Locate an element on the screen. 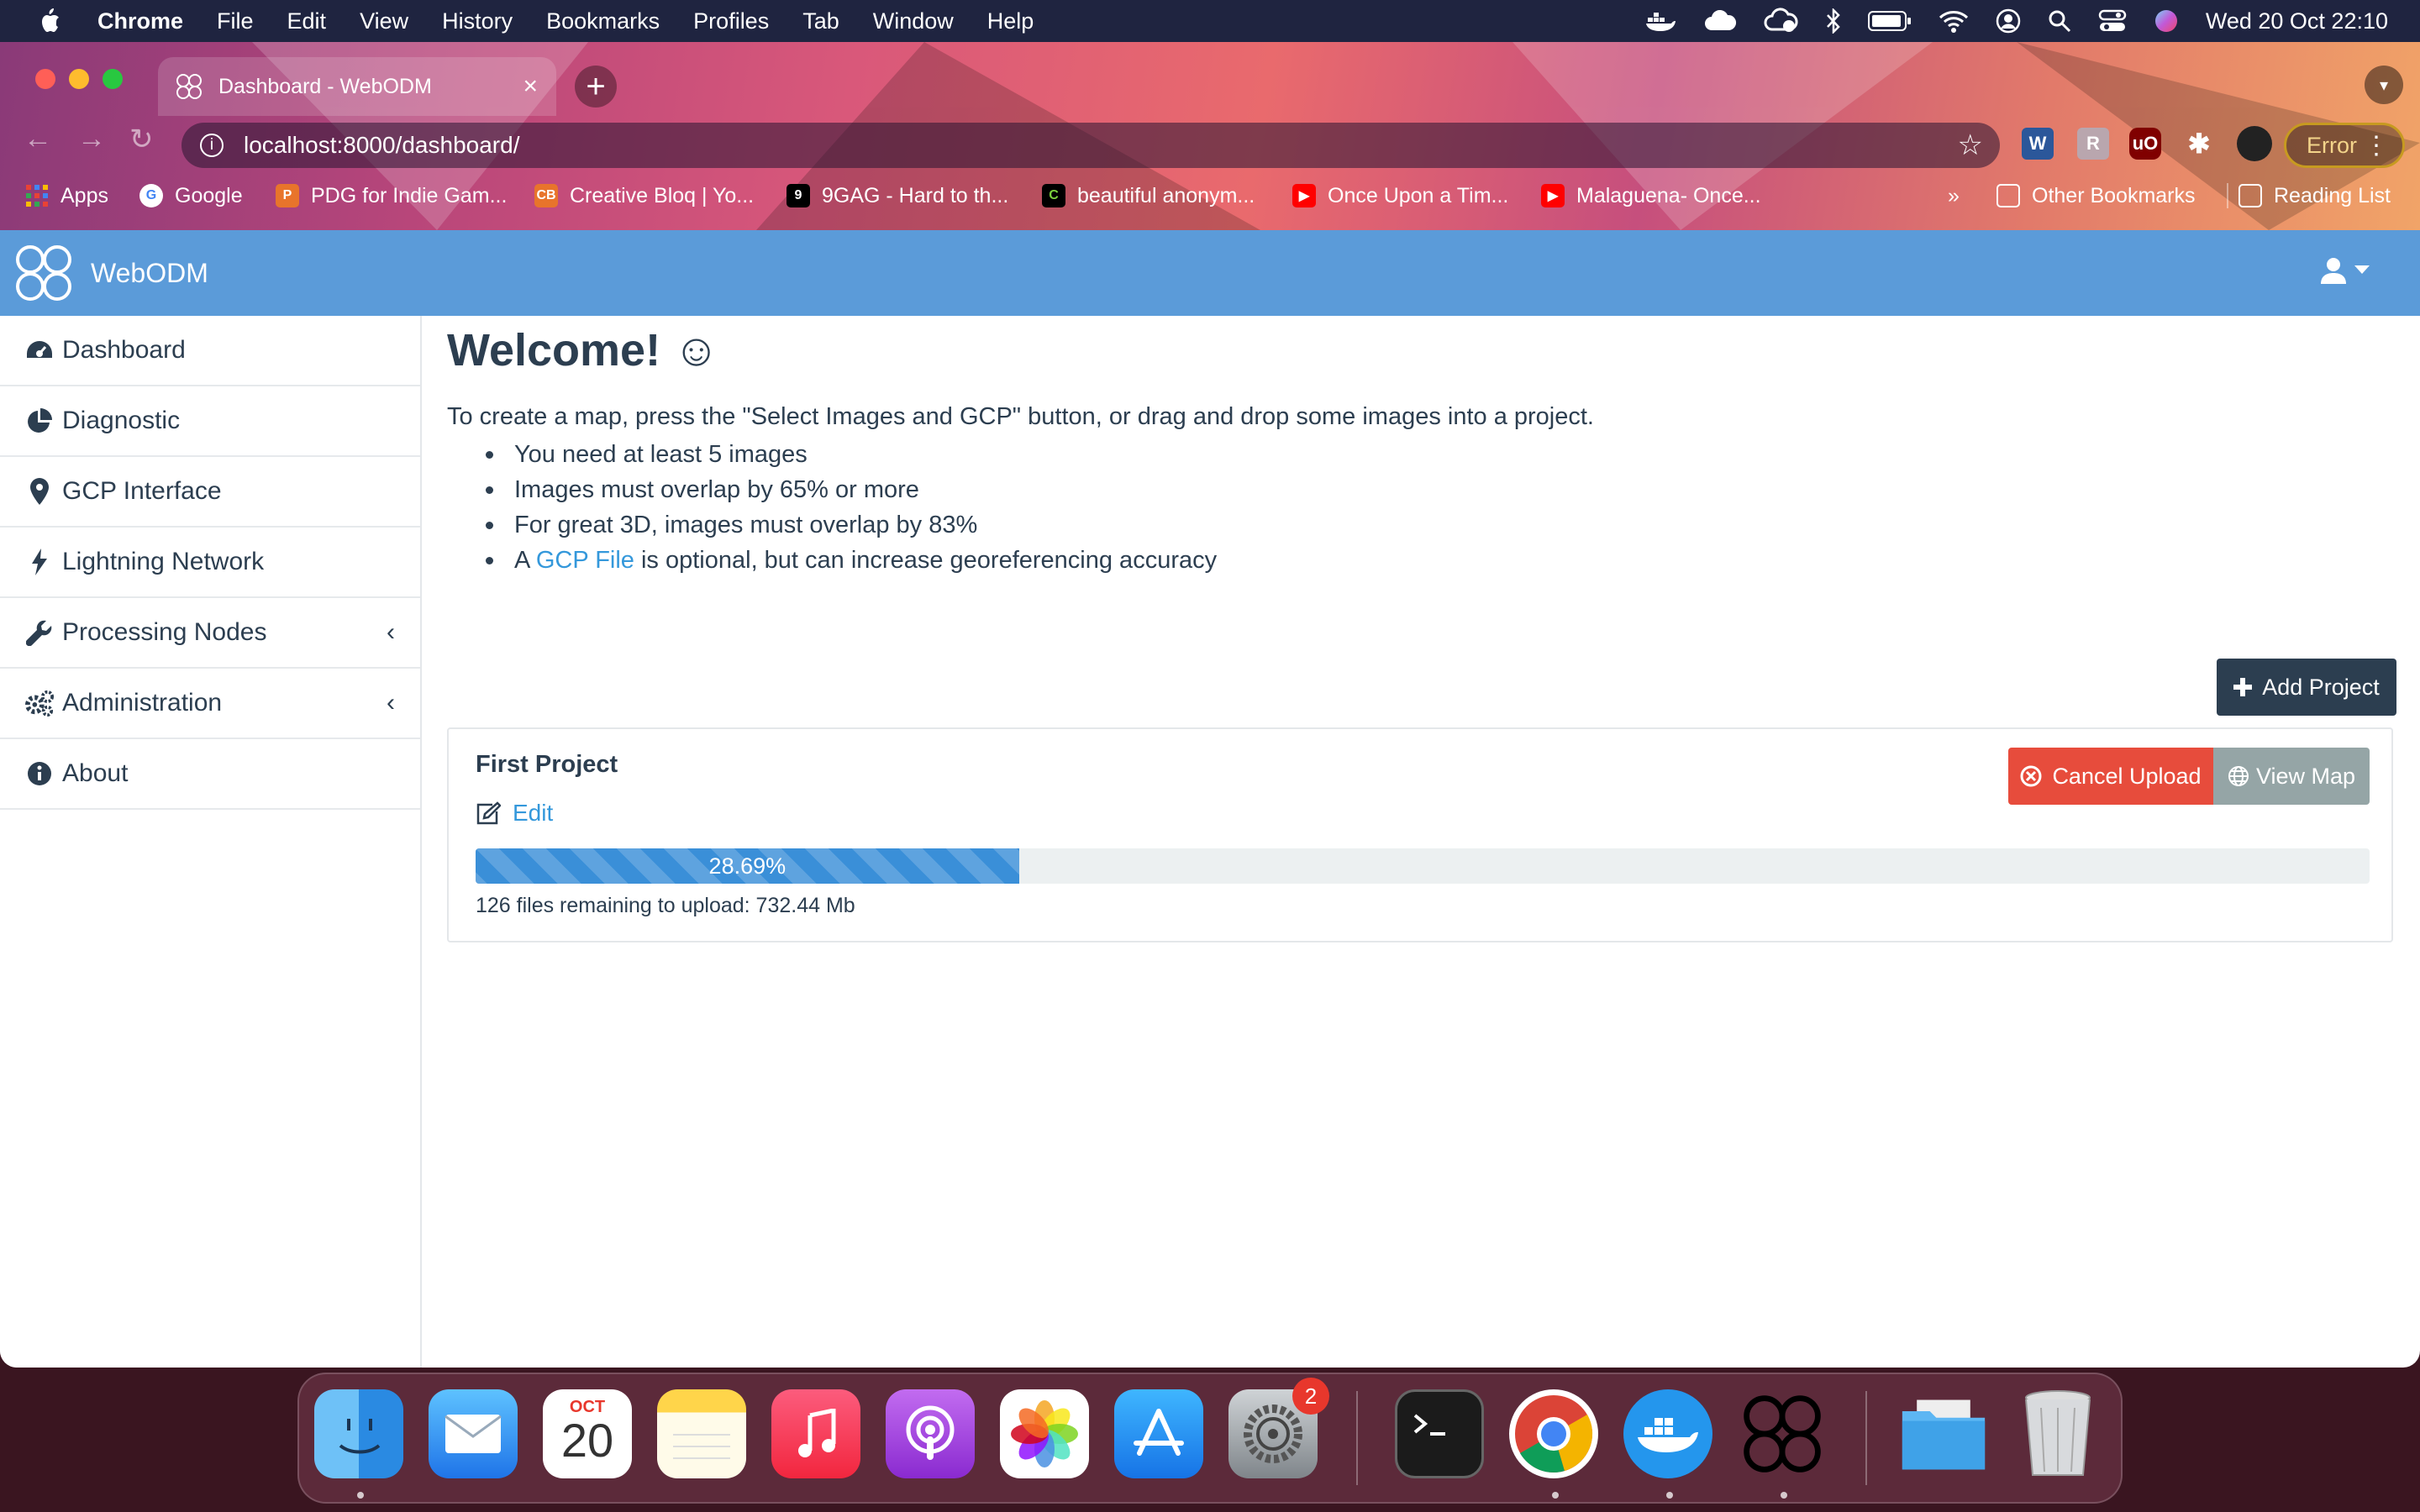 The image size is (2420, 1512). zoom-window-button is located at coordinates (113, 79).